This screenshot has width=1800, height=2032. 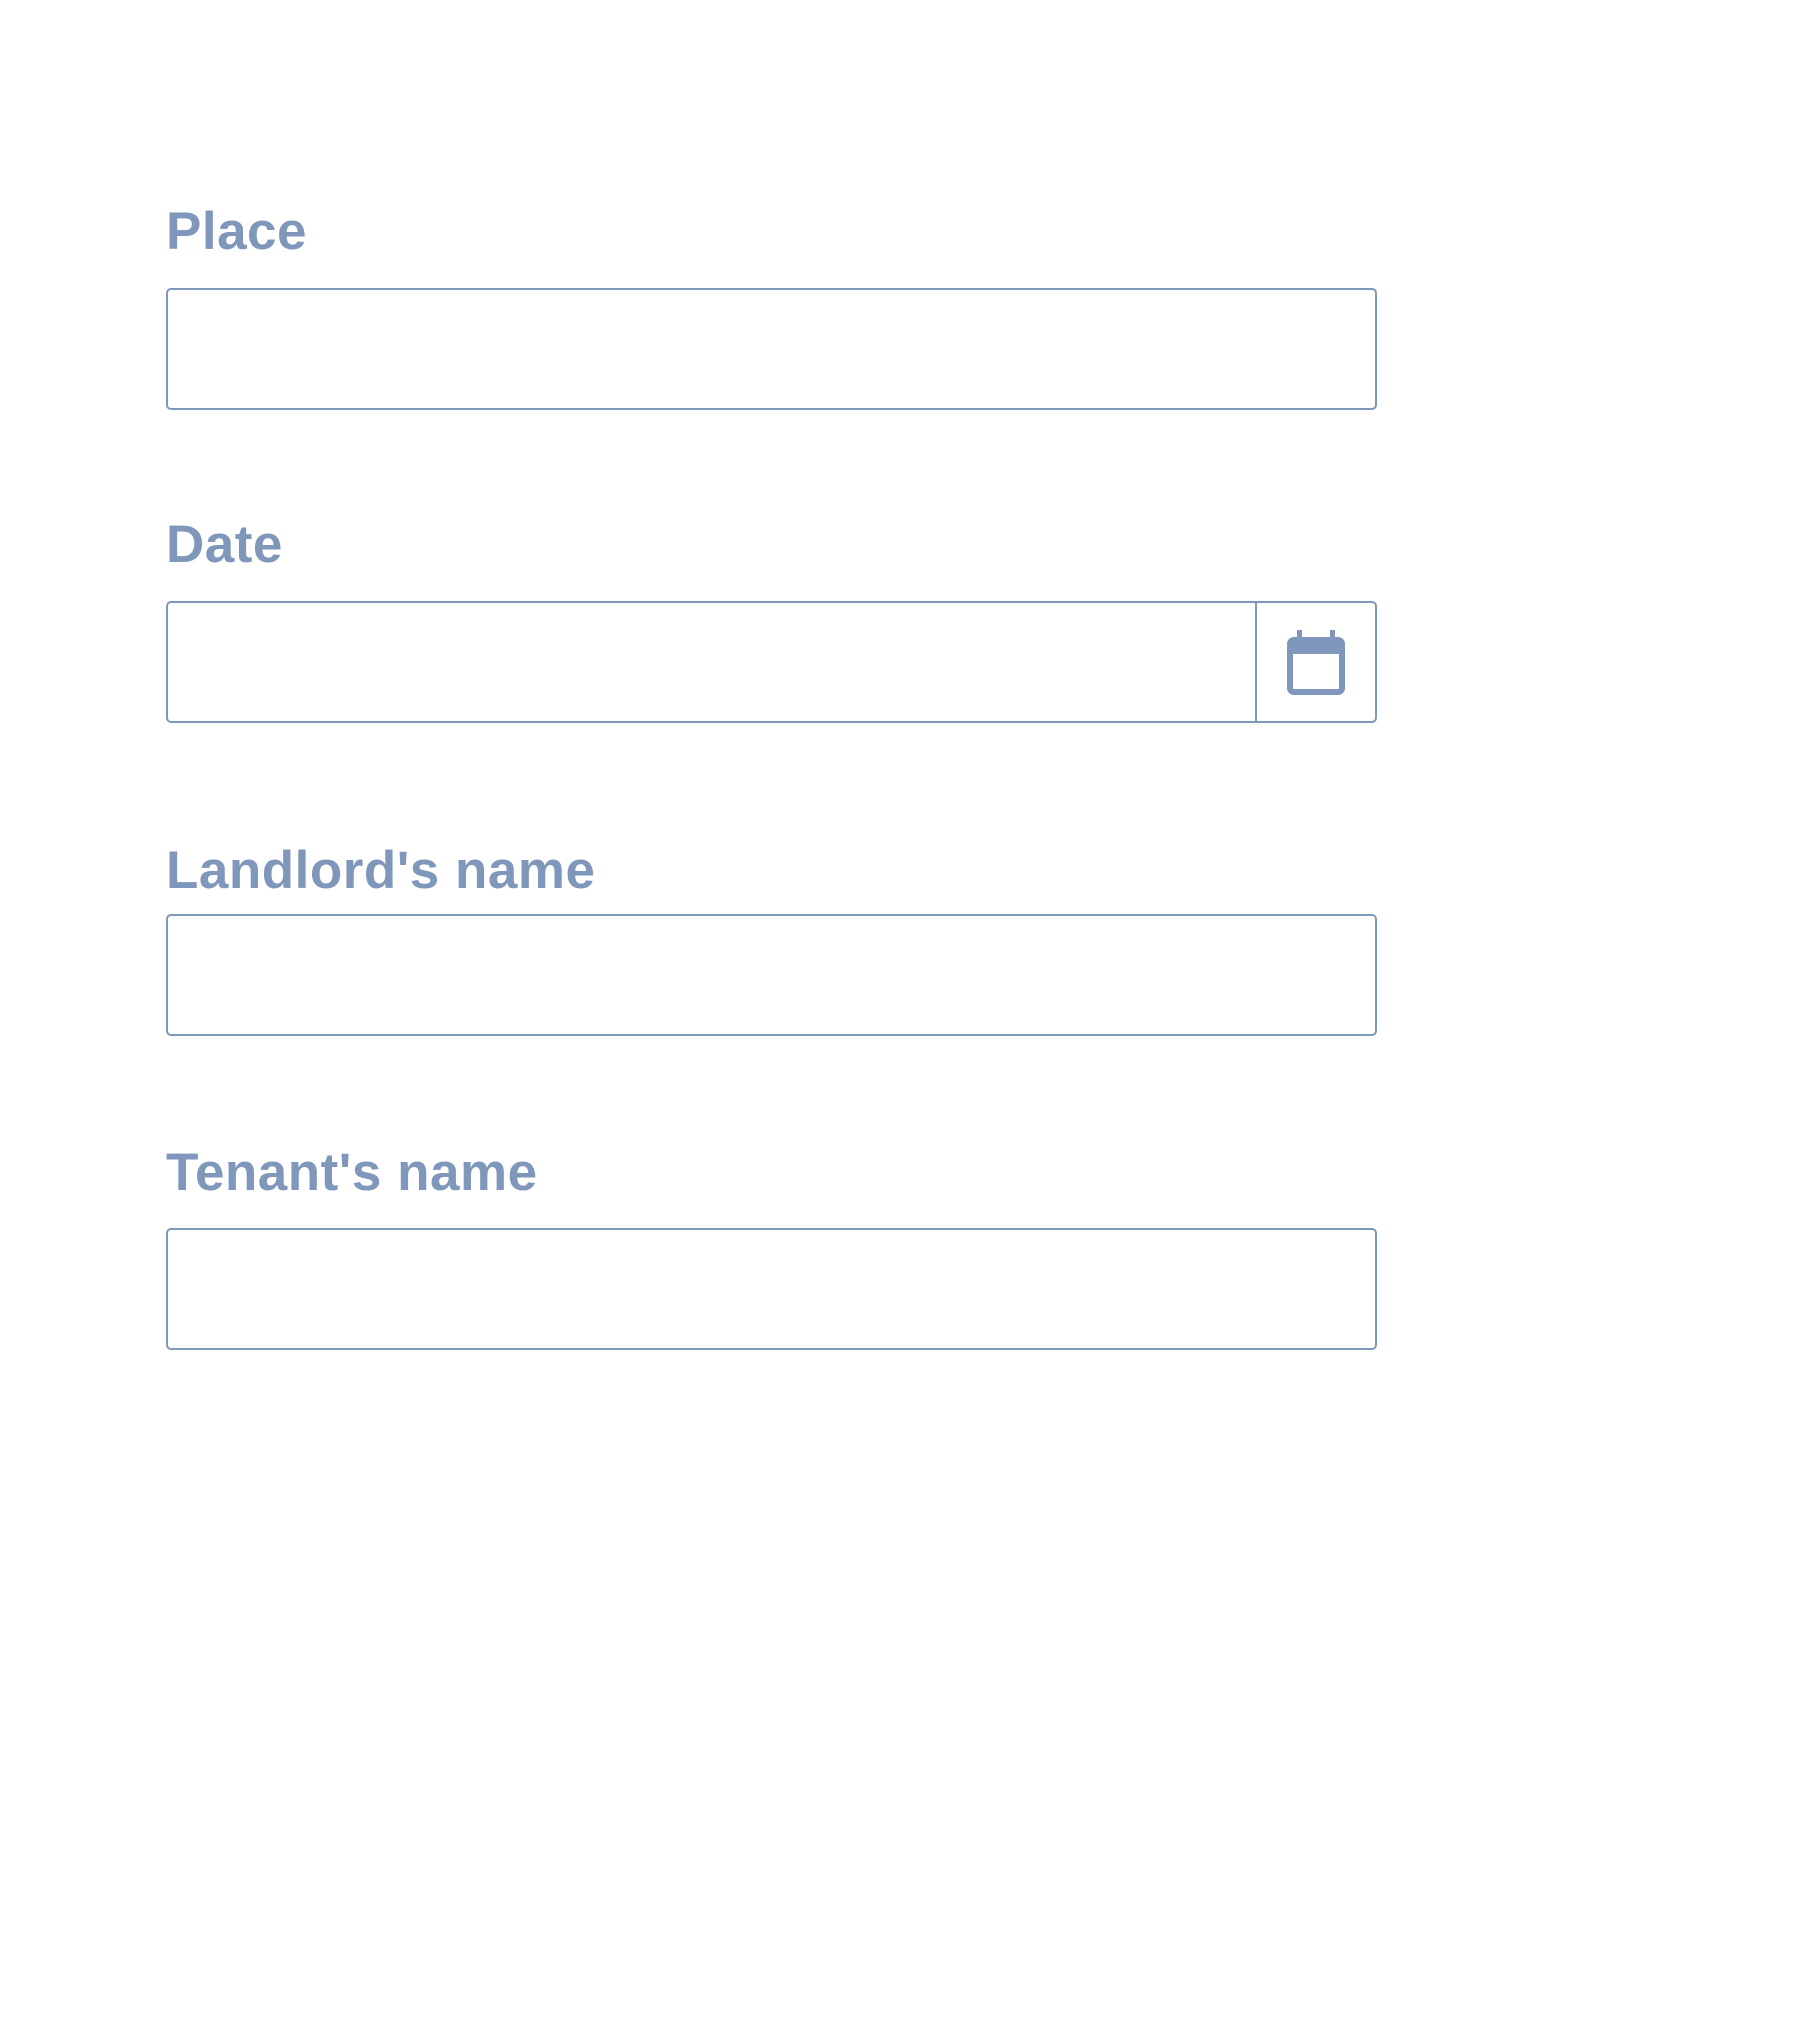 I want to click on calendar-icon, so click(x=1316, y=662).